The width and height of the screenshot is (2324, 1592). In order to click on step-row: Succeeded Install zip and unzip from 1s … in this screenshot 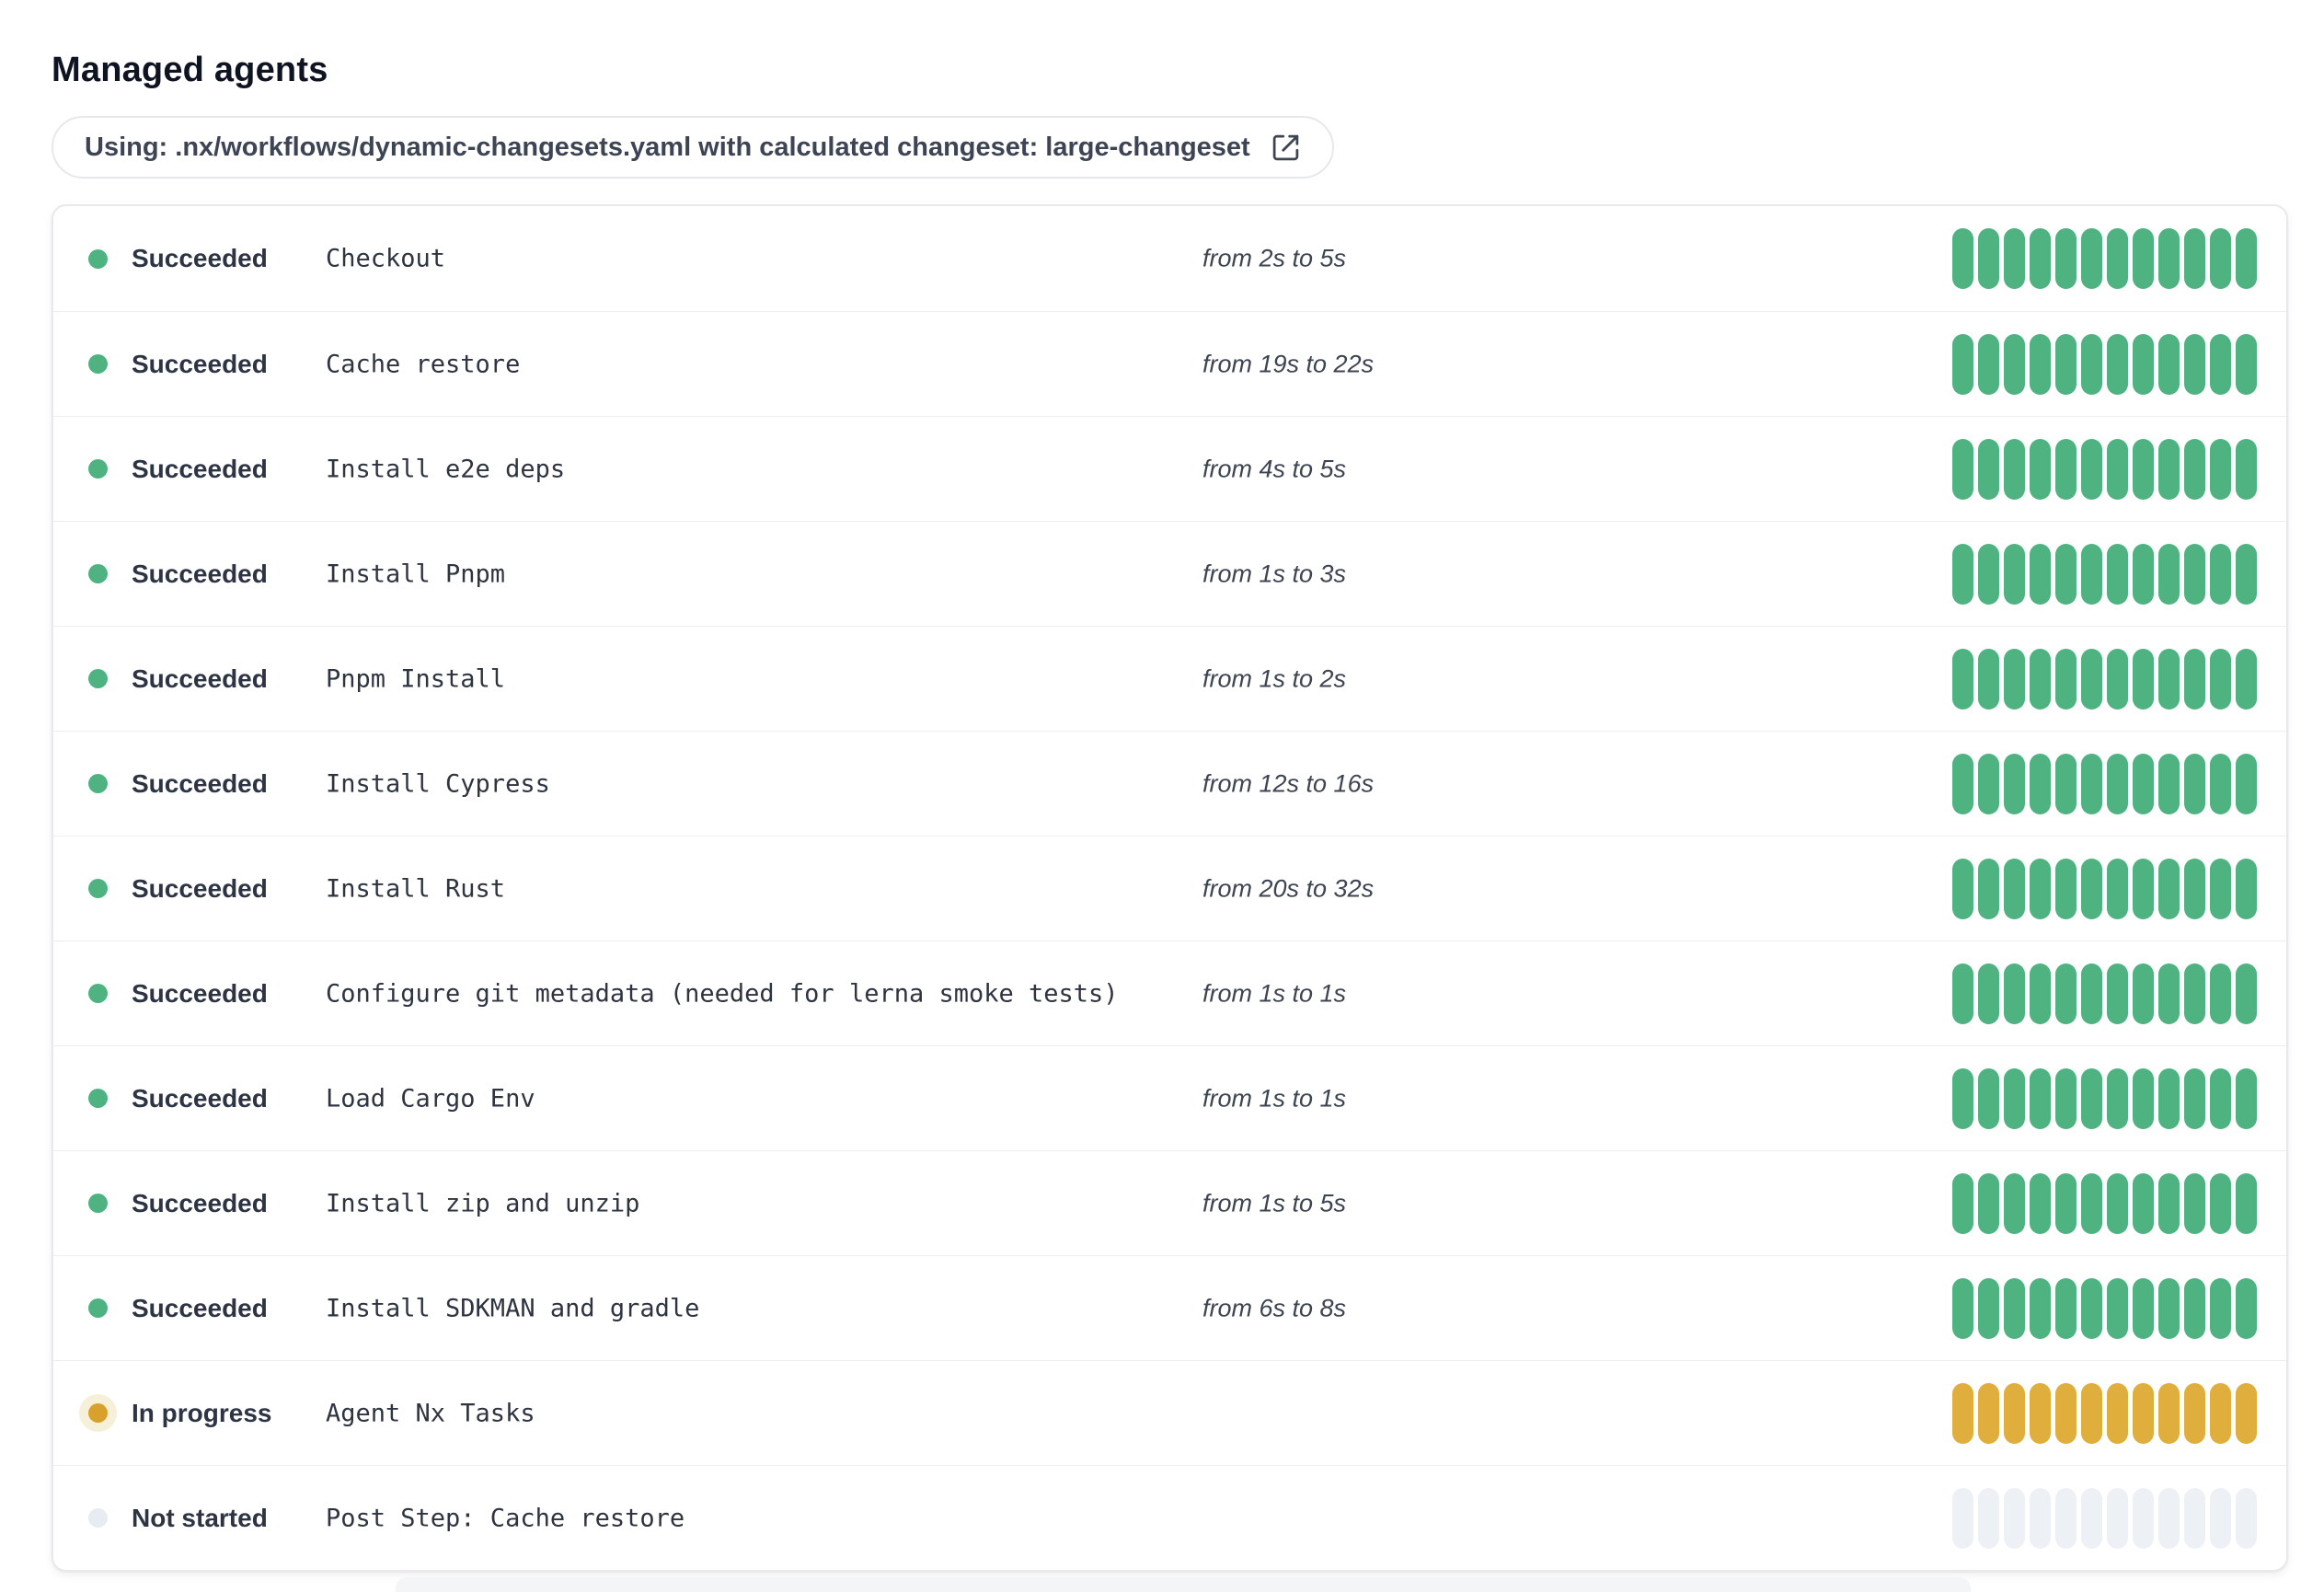, I will do `click(1169, 1202)`.